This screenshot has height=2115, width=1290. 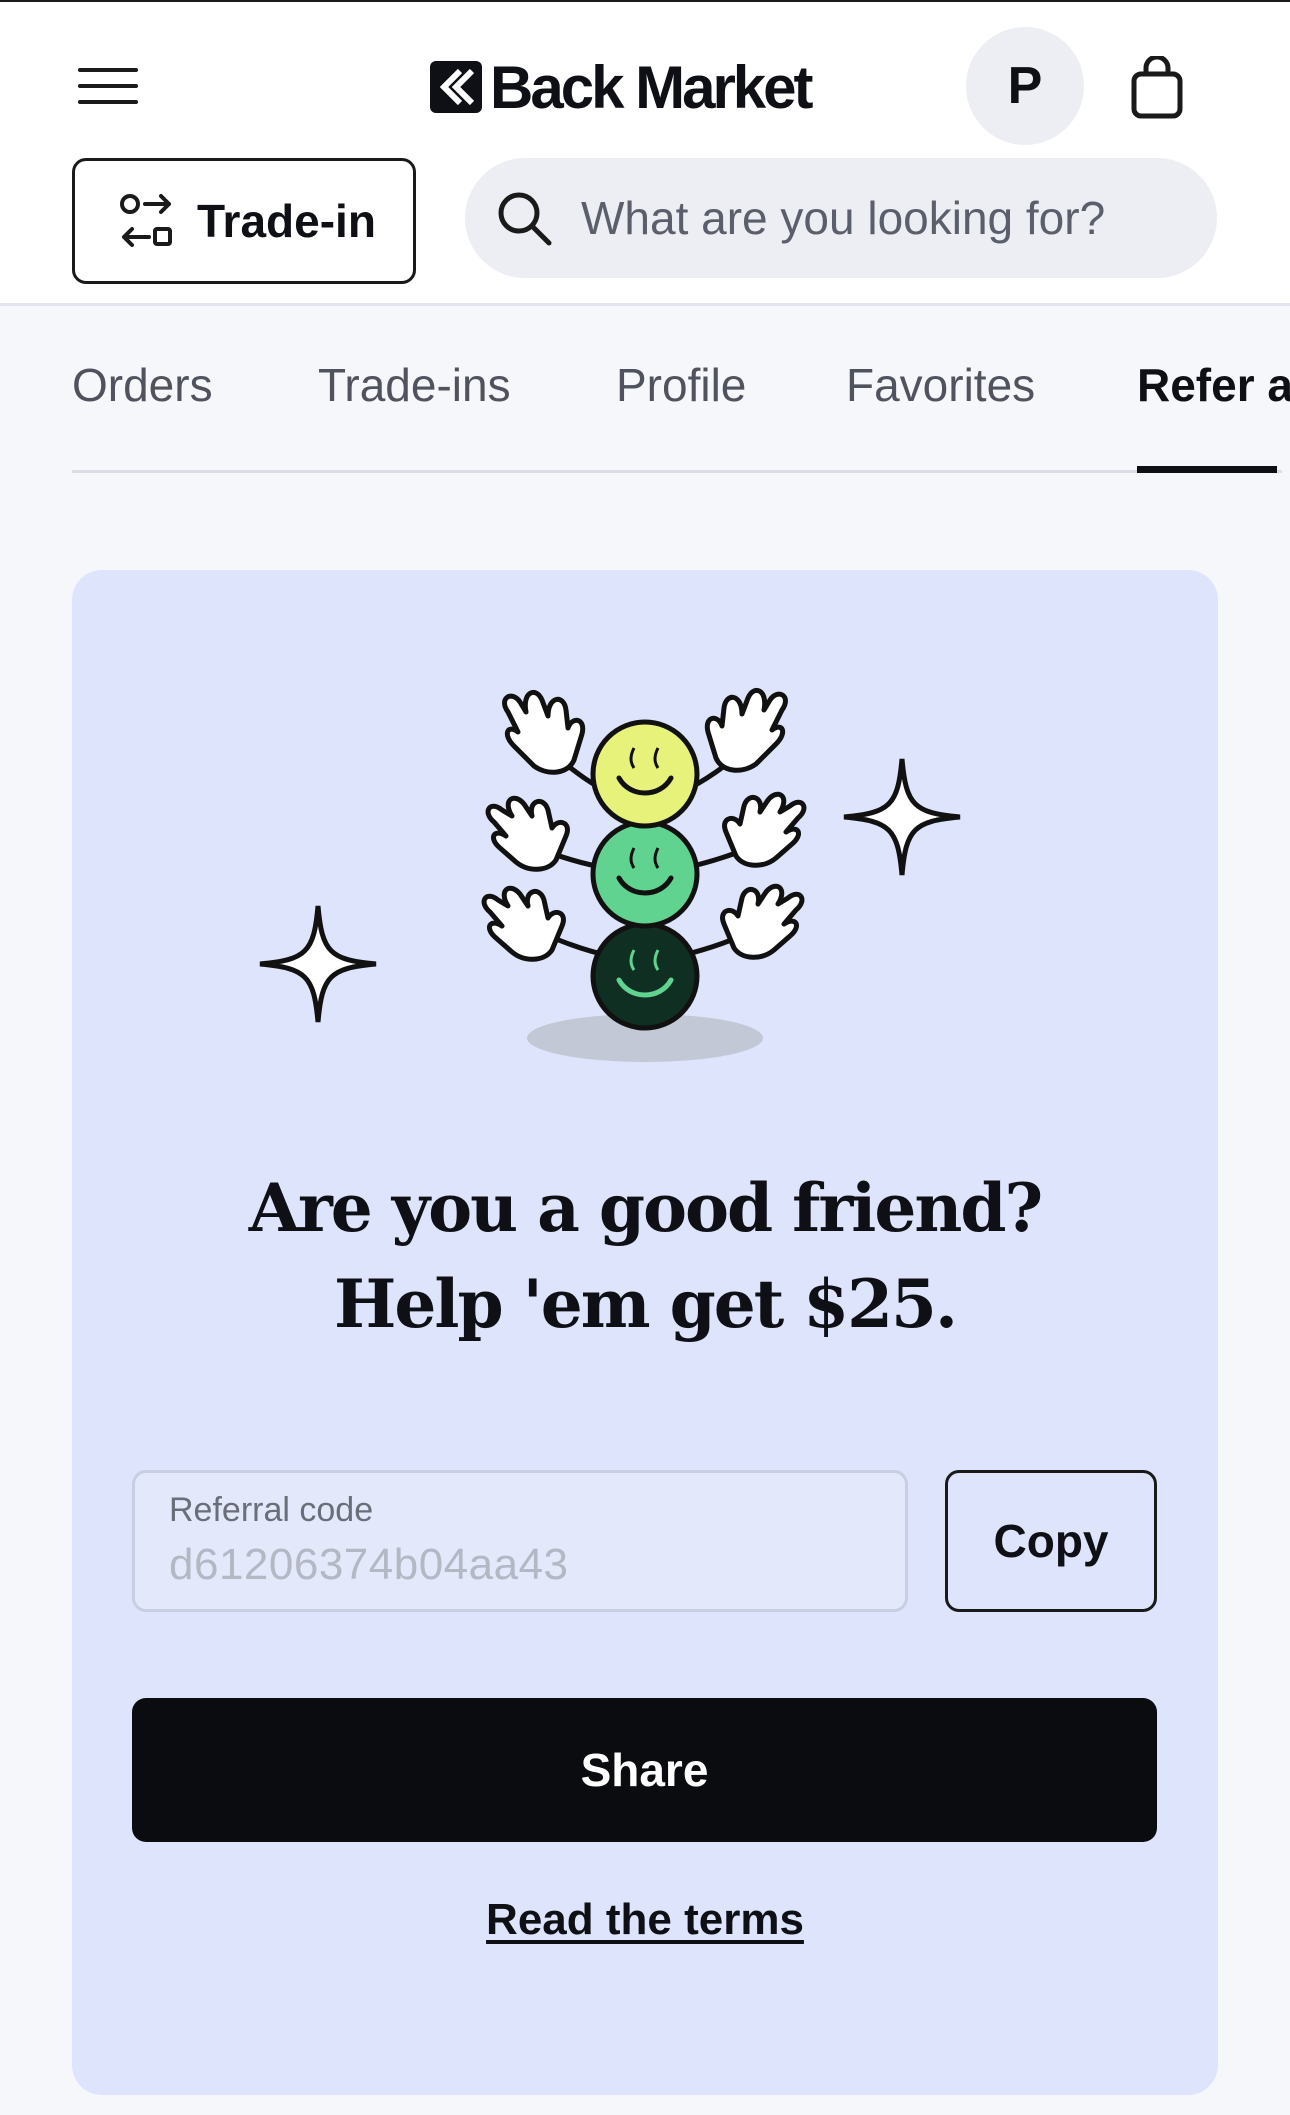 I want to click on avatar-initial: P, so click(x=1025, y=86).